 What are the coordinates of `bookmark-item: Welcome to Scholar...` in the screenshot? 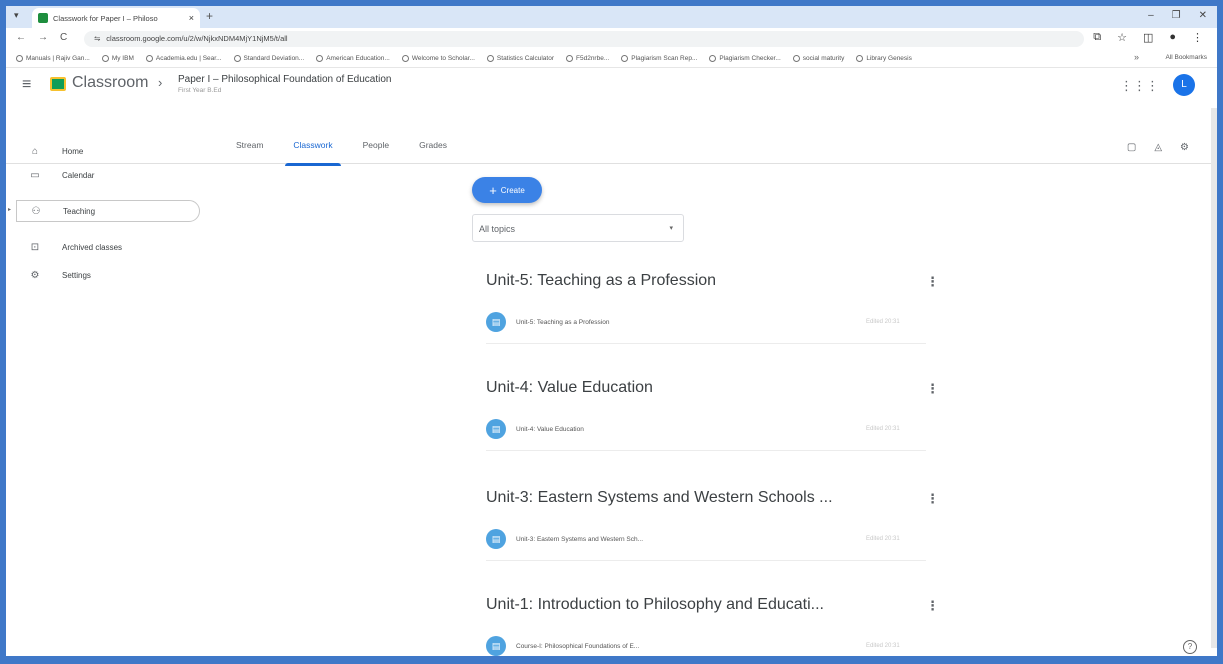 It's located at (438, 58).